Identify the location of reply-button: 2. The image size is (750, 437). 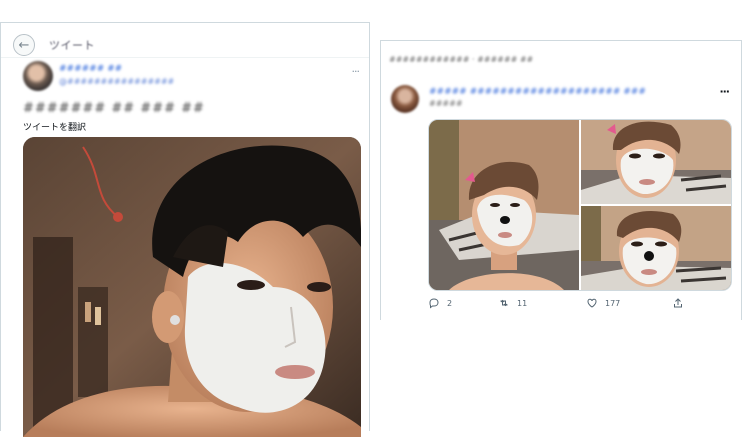
(463, 303).